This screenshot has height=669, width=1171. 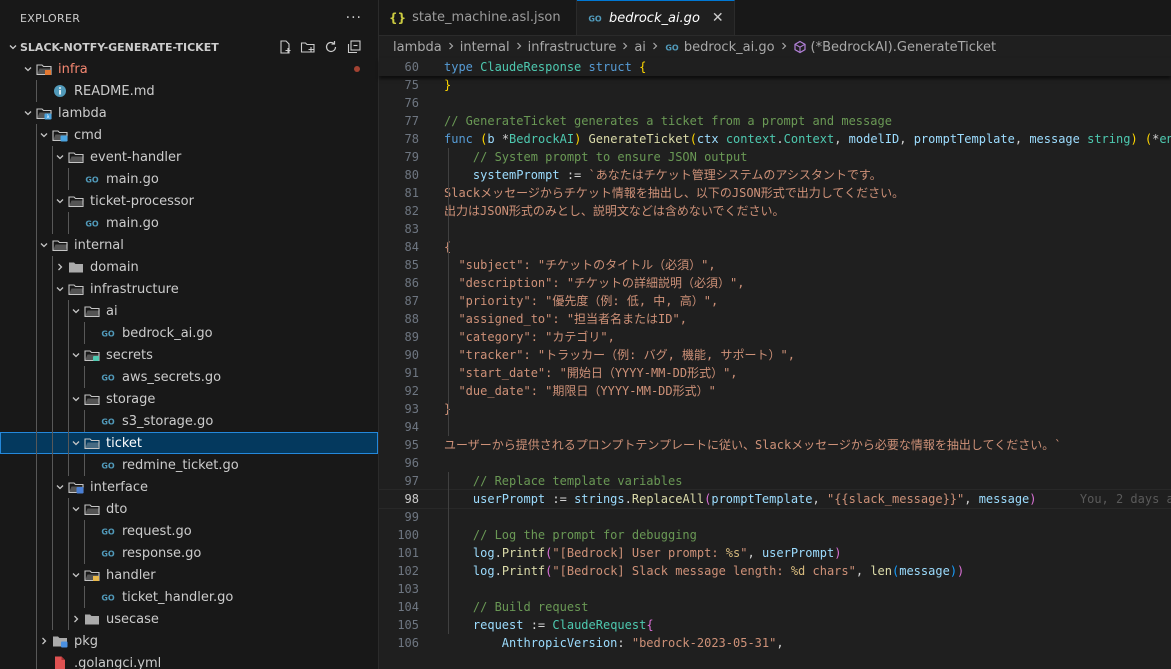 What do you see at coordinates (308, 47) in the screenshot?
I see `new-folder-icon` at bounding box center [308, 47].